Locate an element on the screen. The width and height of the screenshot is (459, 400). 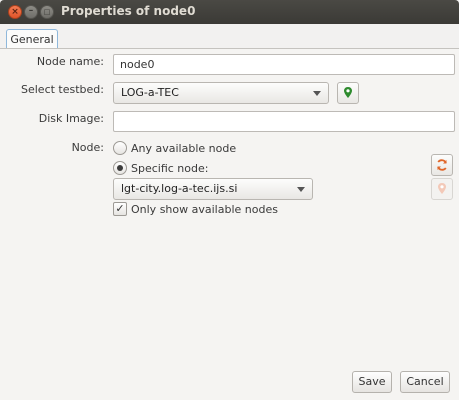
testbed-select-value: LOG-a-TEC is located at coordinates (150, 92).